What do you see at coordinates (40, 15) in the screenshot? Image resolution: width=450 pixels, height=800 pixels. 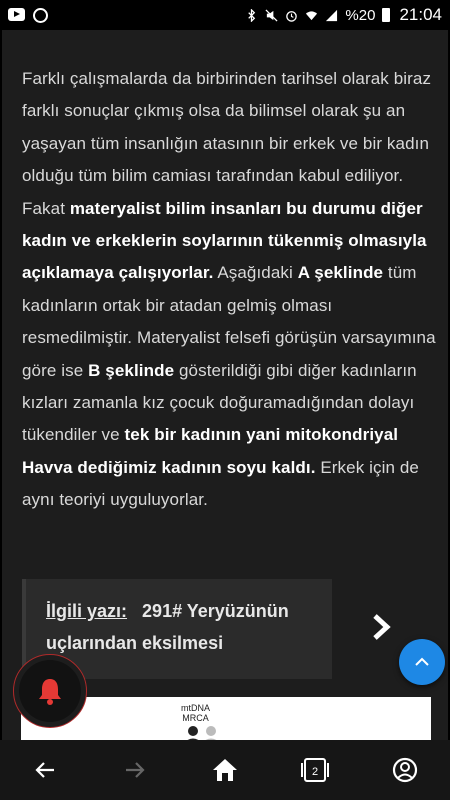 I see `whatsapp-icon` at bounding box center [40, 15].